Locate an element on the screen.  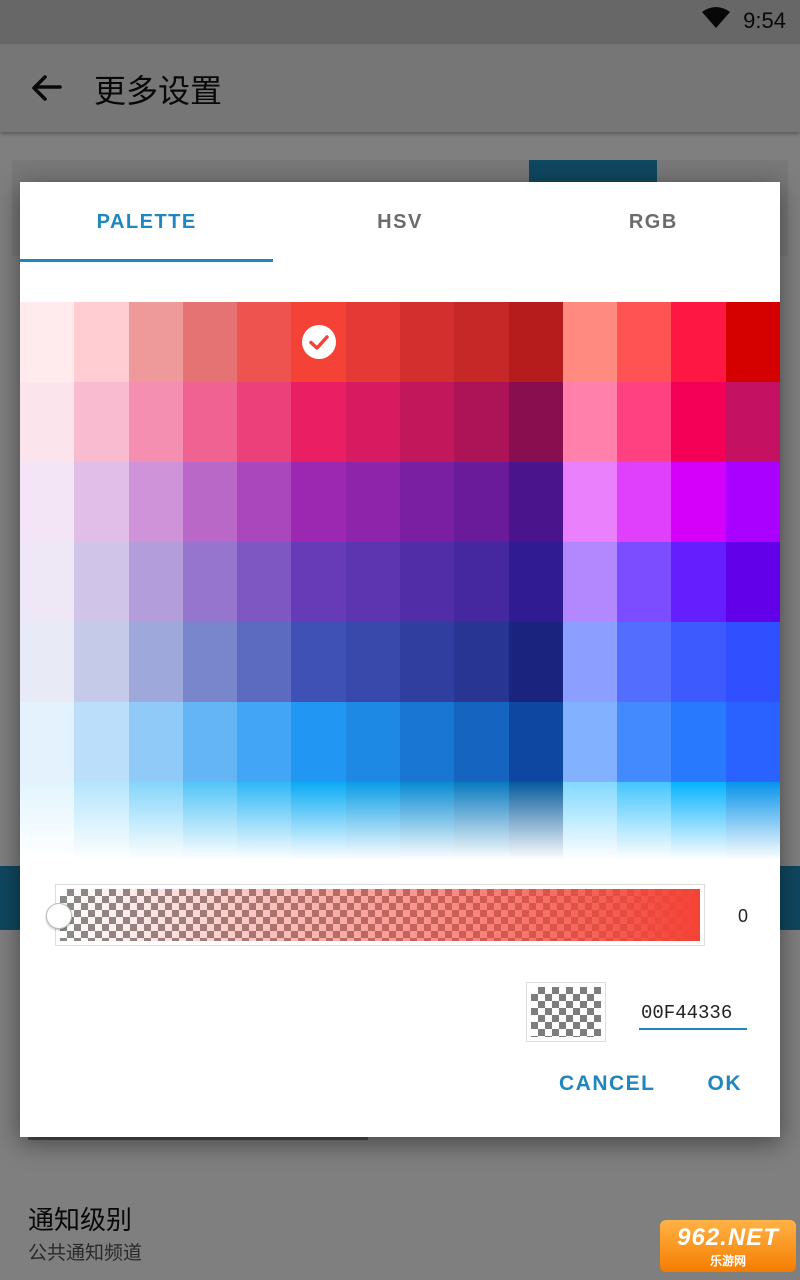
alpha-slider-thumb is located at coordinates (59, 916).